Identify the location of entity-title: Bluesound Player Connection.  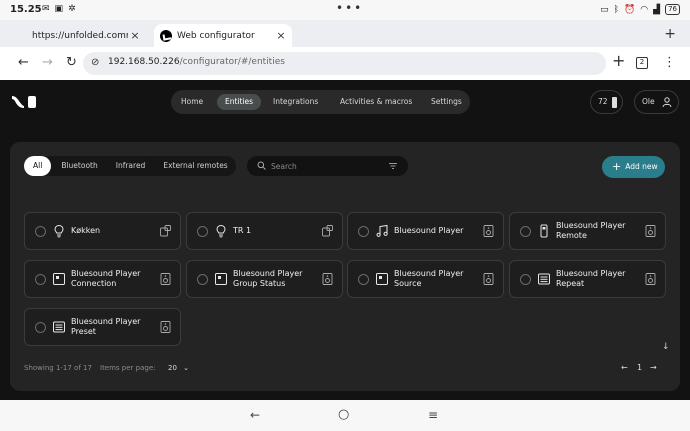
(106, 278).